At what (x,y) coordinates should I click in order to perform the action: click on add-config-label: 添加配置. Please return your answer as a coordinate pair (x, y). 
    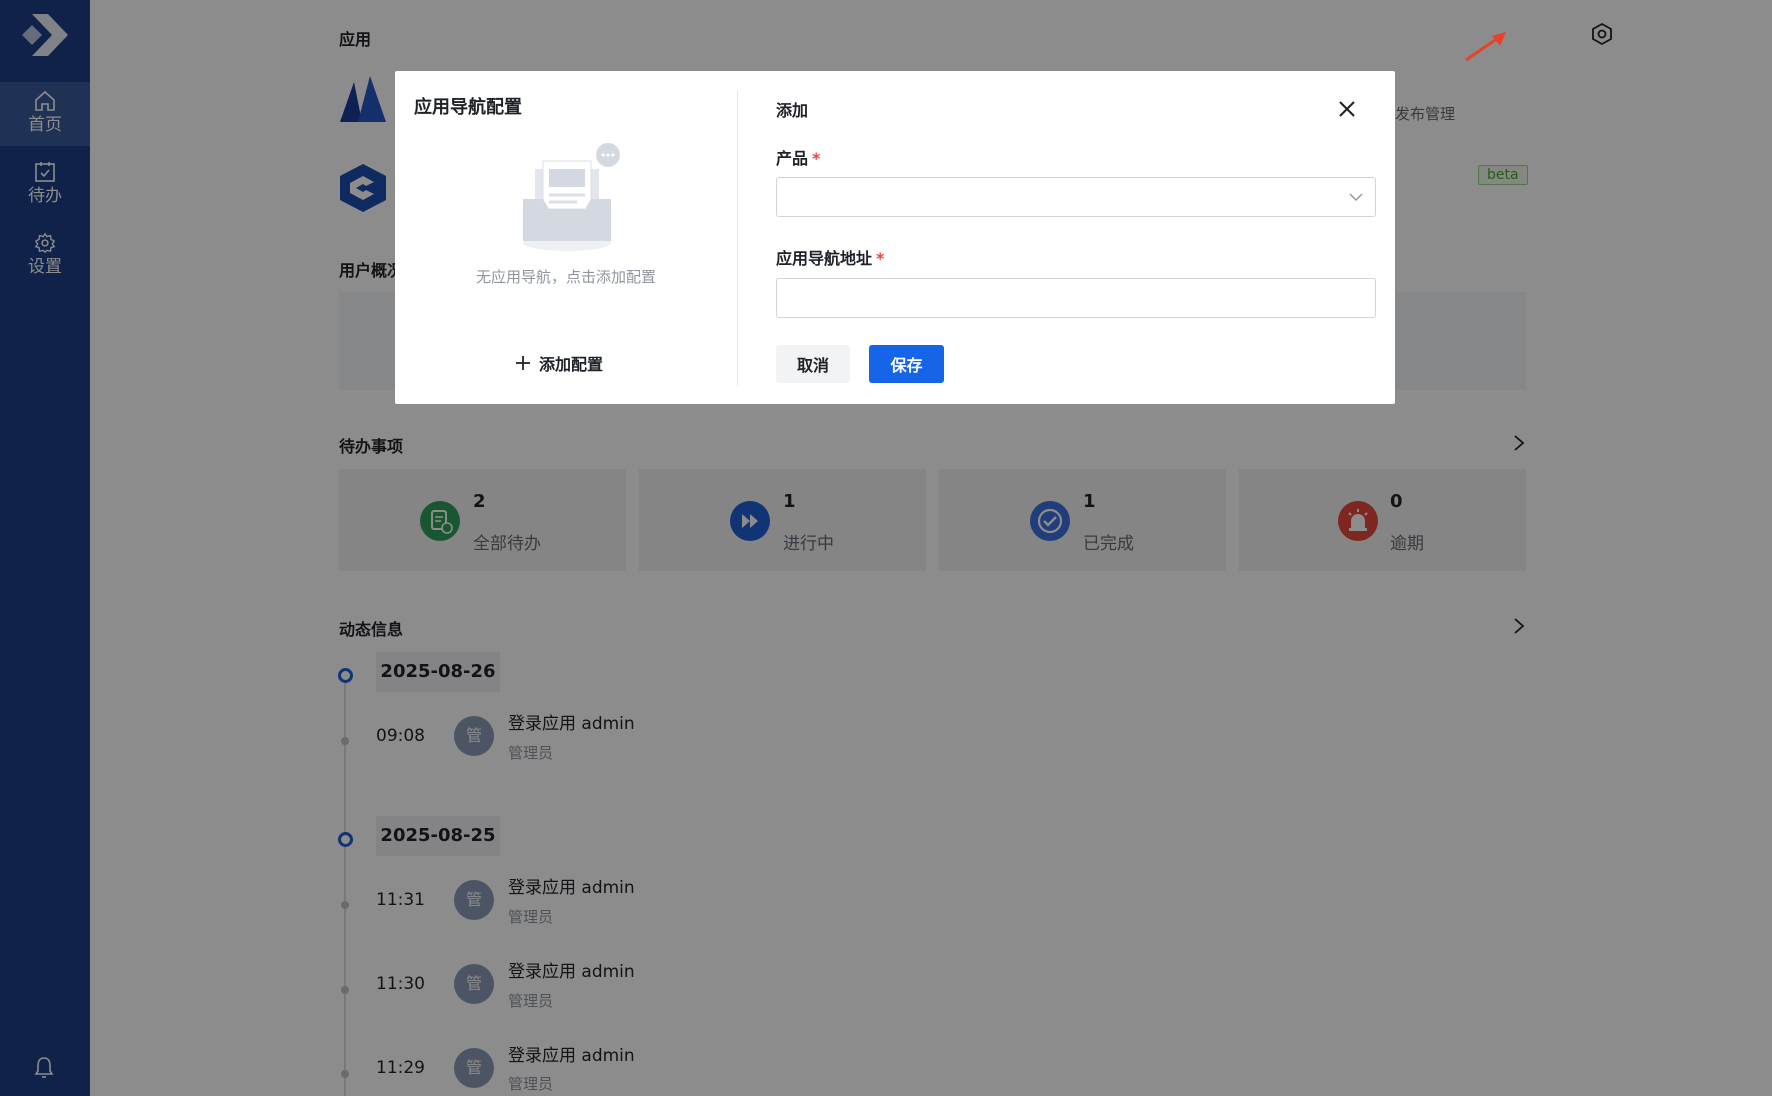
    Looking at the image, I should click on (571, 364).